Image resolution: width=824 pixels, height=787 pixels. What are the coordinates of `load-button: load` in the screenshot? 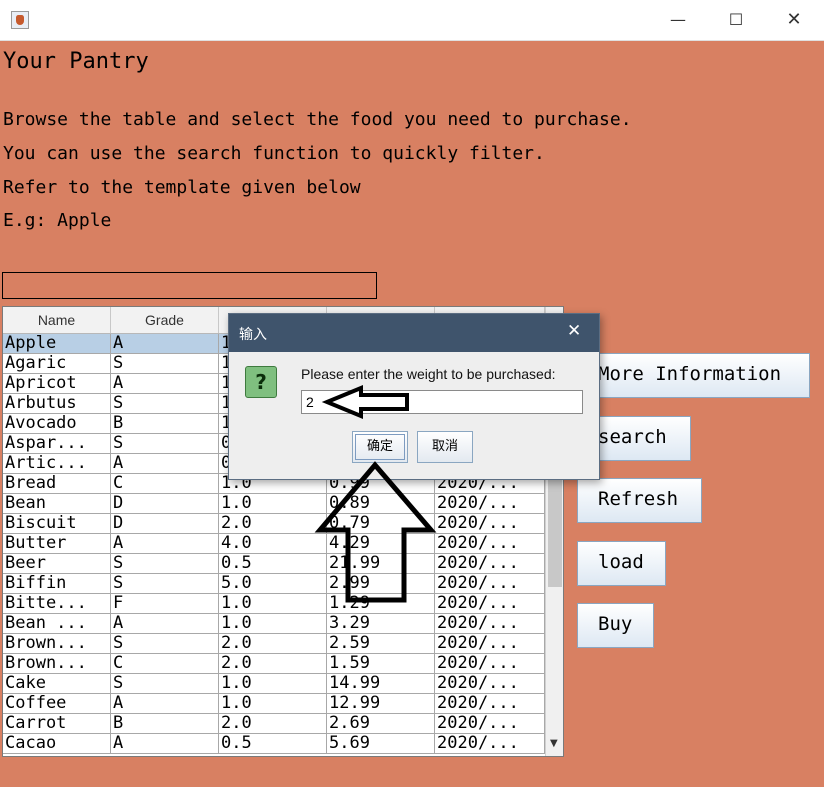 It's located at (621, 563).